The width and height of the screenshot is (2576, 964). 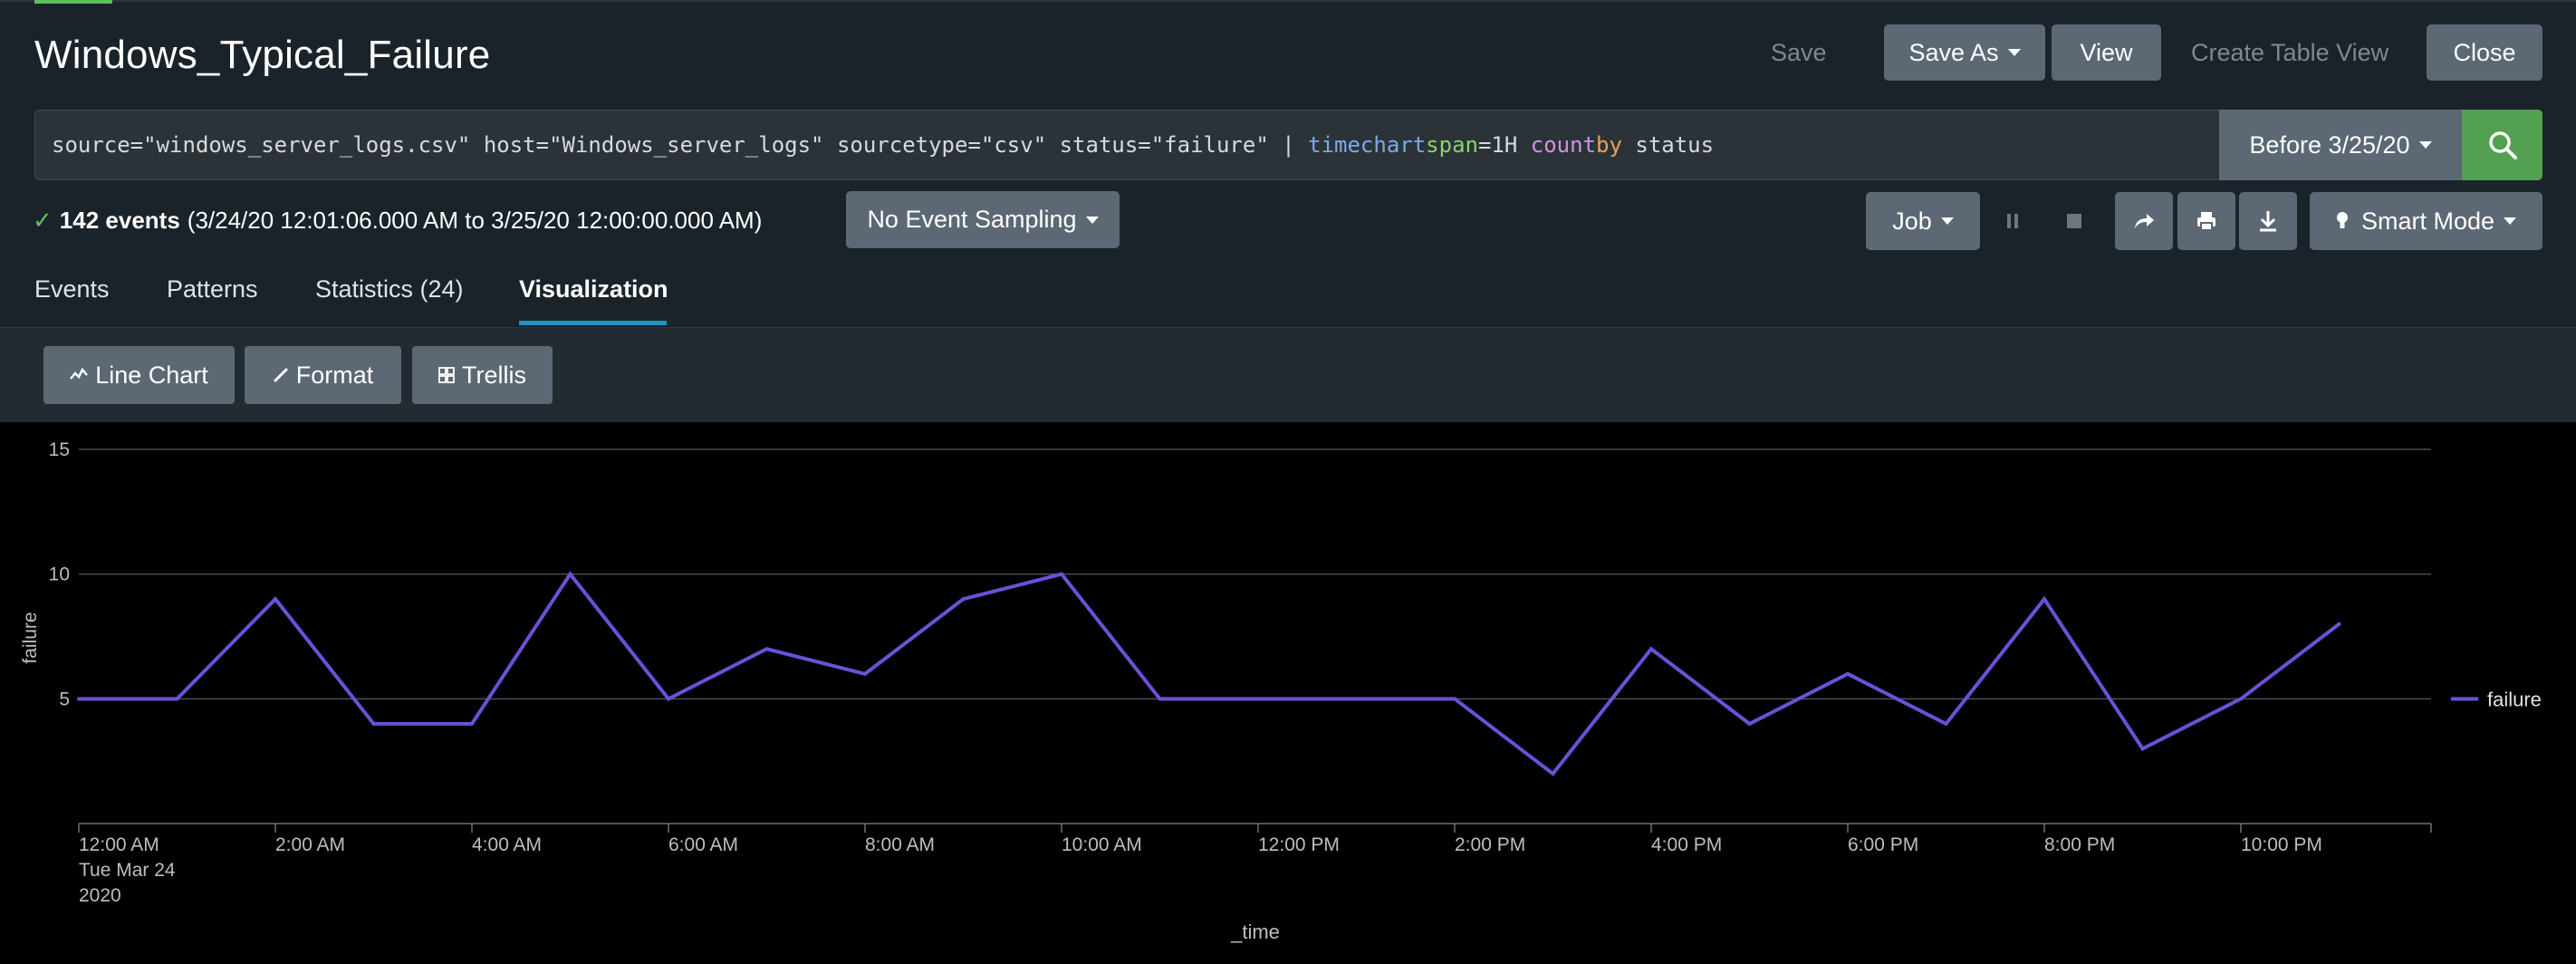 What do you see at coordinates (1452, 145) in the screenshot?
I see `query-arg-key: span` at bounding box center [1452, 145].